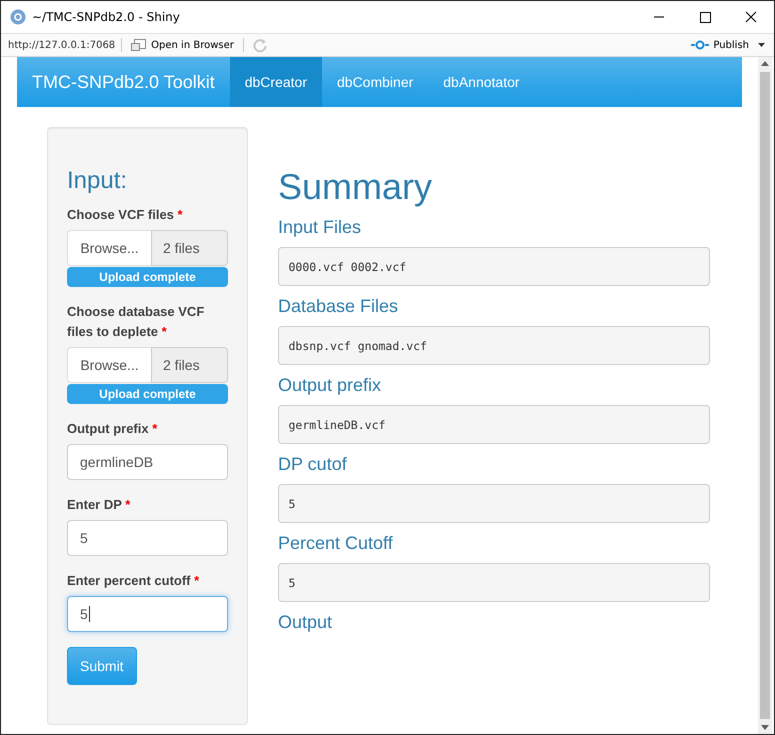 Image resolution: width=775 pixels, height=735 pixels. What do you see at coordinates (700, 45) in the screenshot?
I see `publish-icon` at bounding box center [700, 45].